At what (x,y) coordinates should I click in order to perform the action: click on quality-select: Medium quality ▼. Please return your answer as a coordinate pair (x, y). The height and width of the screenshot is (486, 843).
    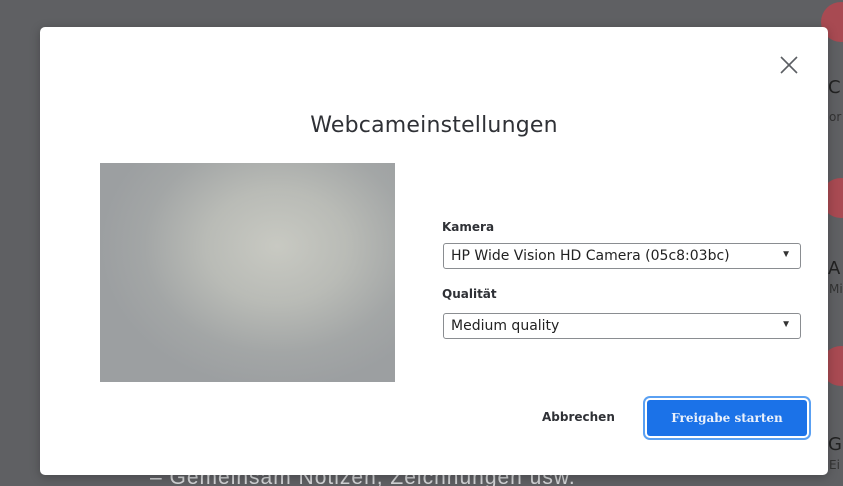
    Looking at the image, I should click on (622, 326).